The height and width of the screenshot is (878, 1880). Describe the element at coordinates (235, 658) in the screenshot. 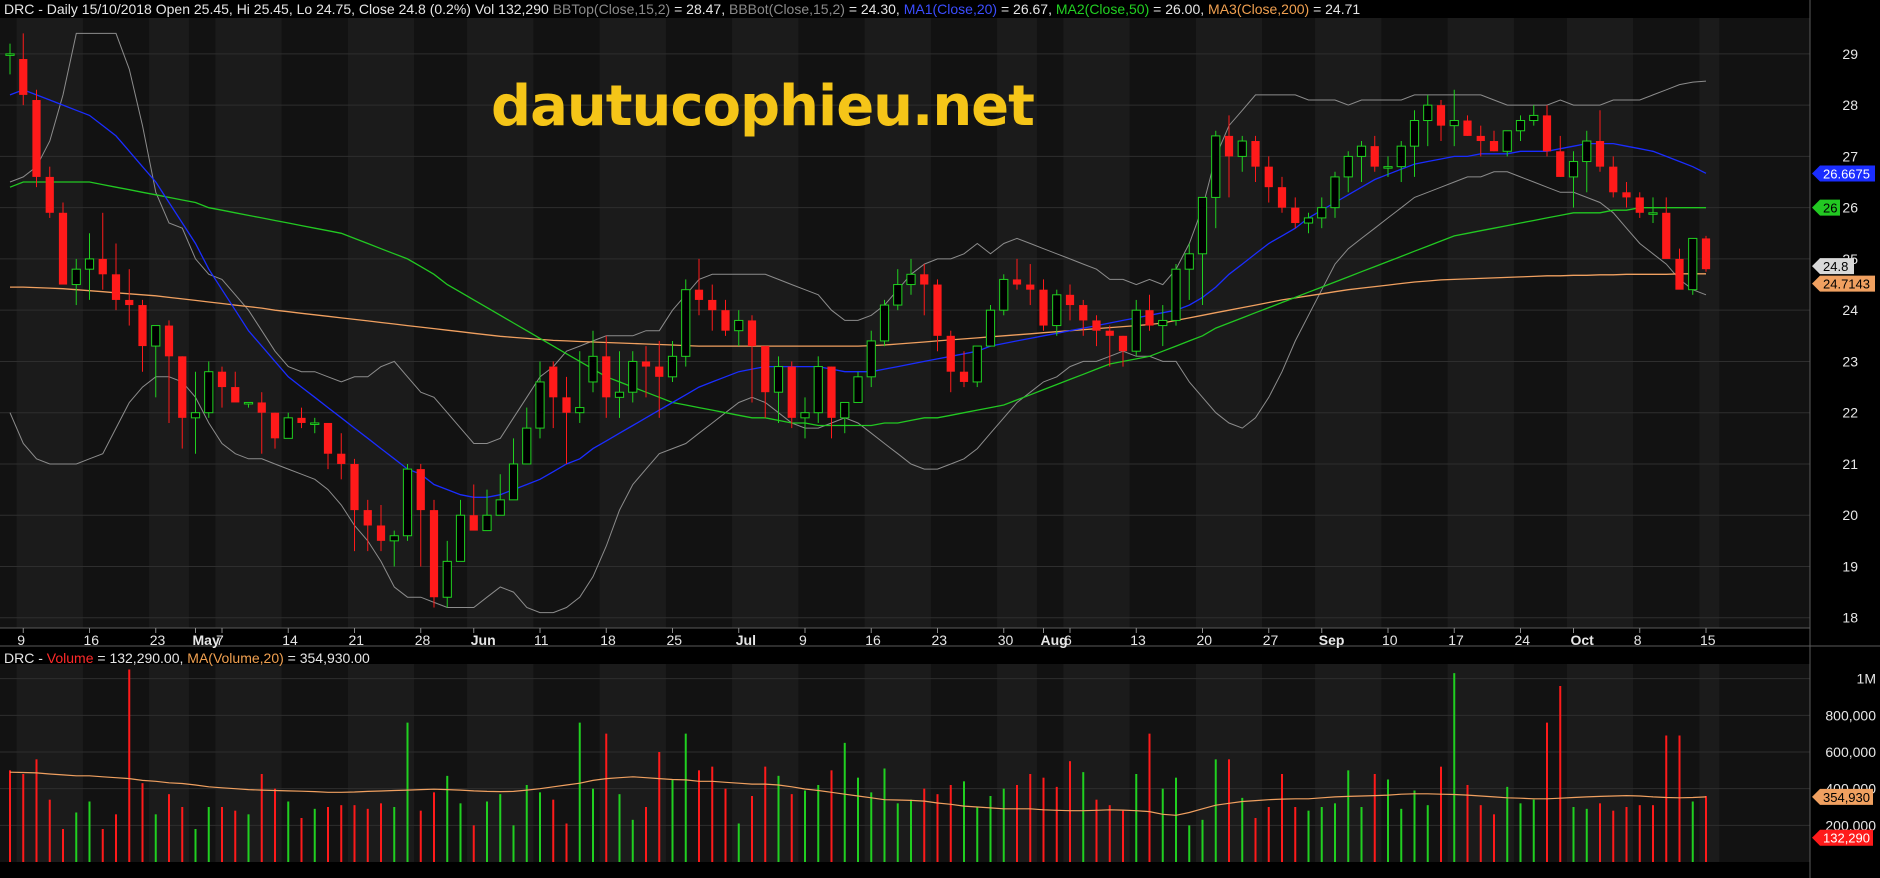

I see `volume-ma-label: MA(Volume,20)` at that location.